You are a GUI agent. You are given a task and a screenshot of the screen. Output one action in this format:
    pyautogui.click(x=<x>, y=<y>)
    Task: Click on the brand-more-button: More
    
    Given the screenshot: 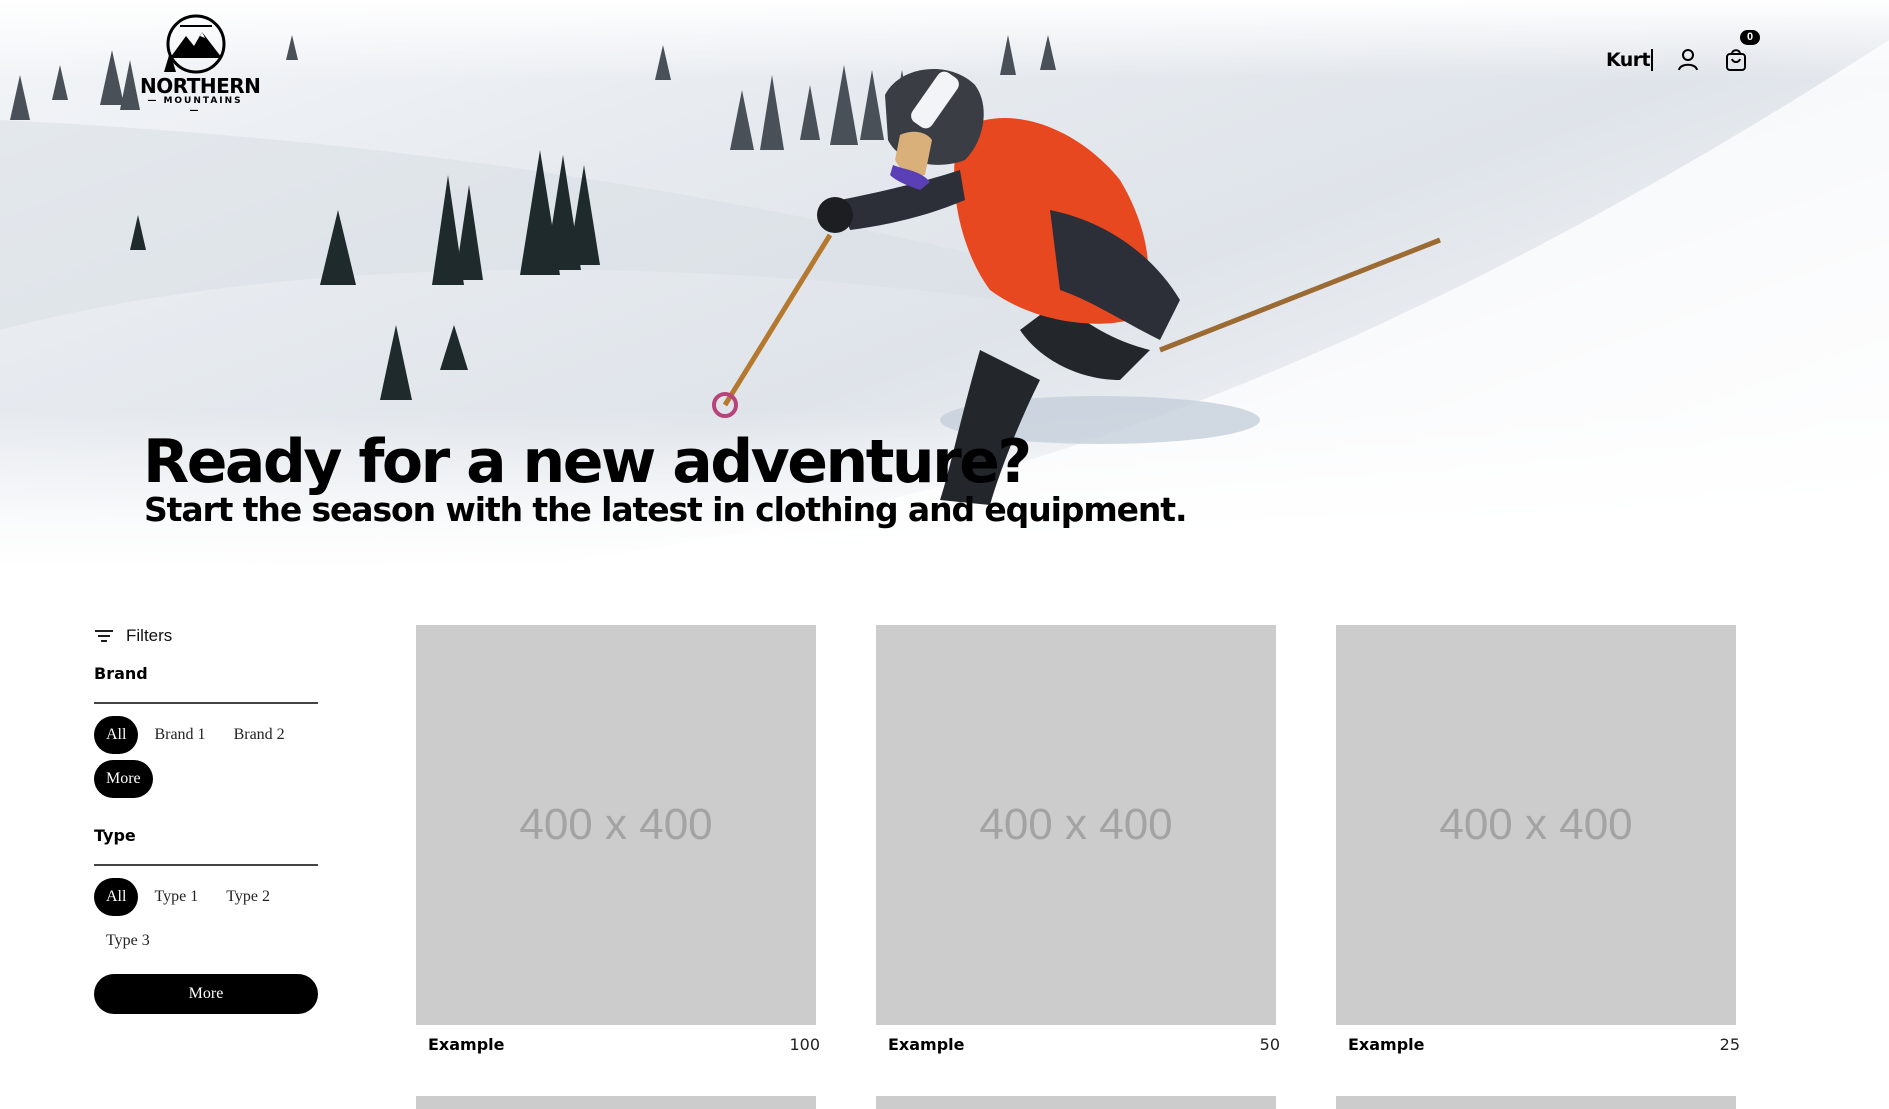 What is the action you would take?
    pyautogui.click(x=123, y=779)
    